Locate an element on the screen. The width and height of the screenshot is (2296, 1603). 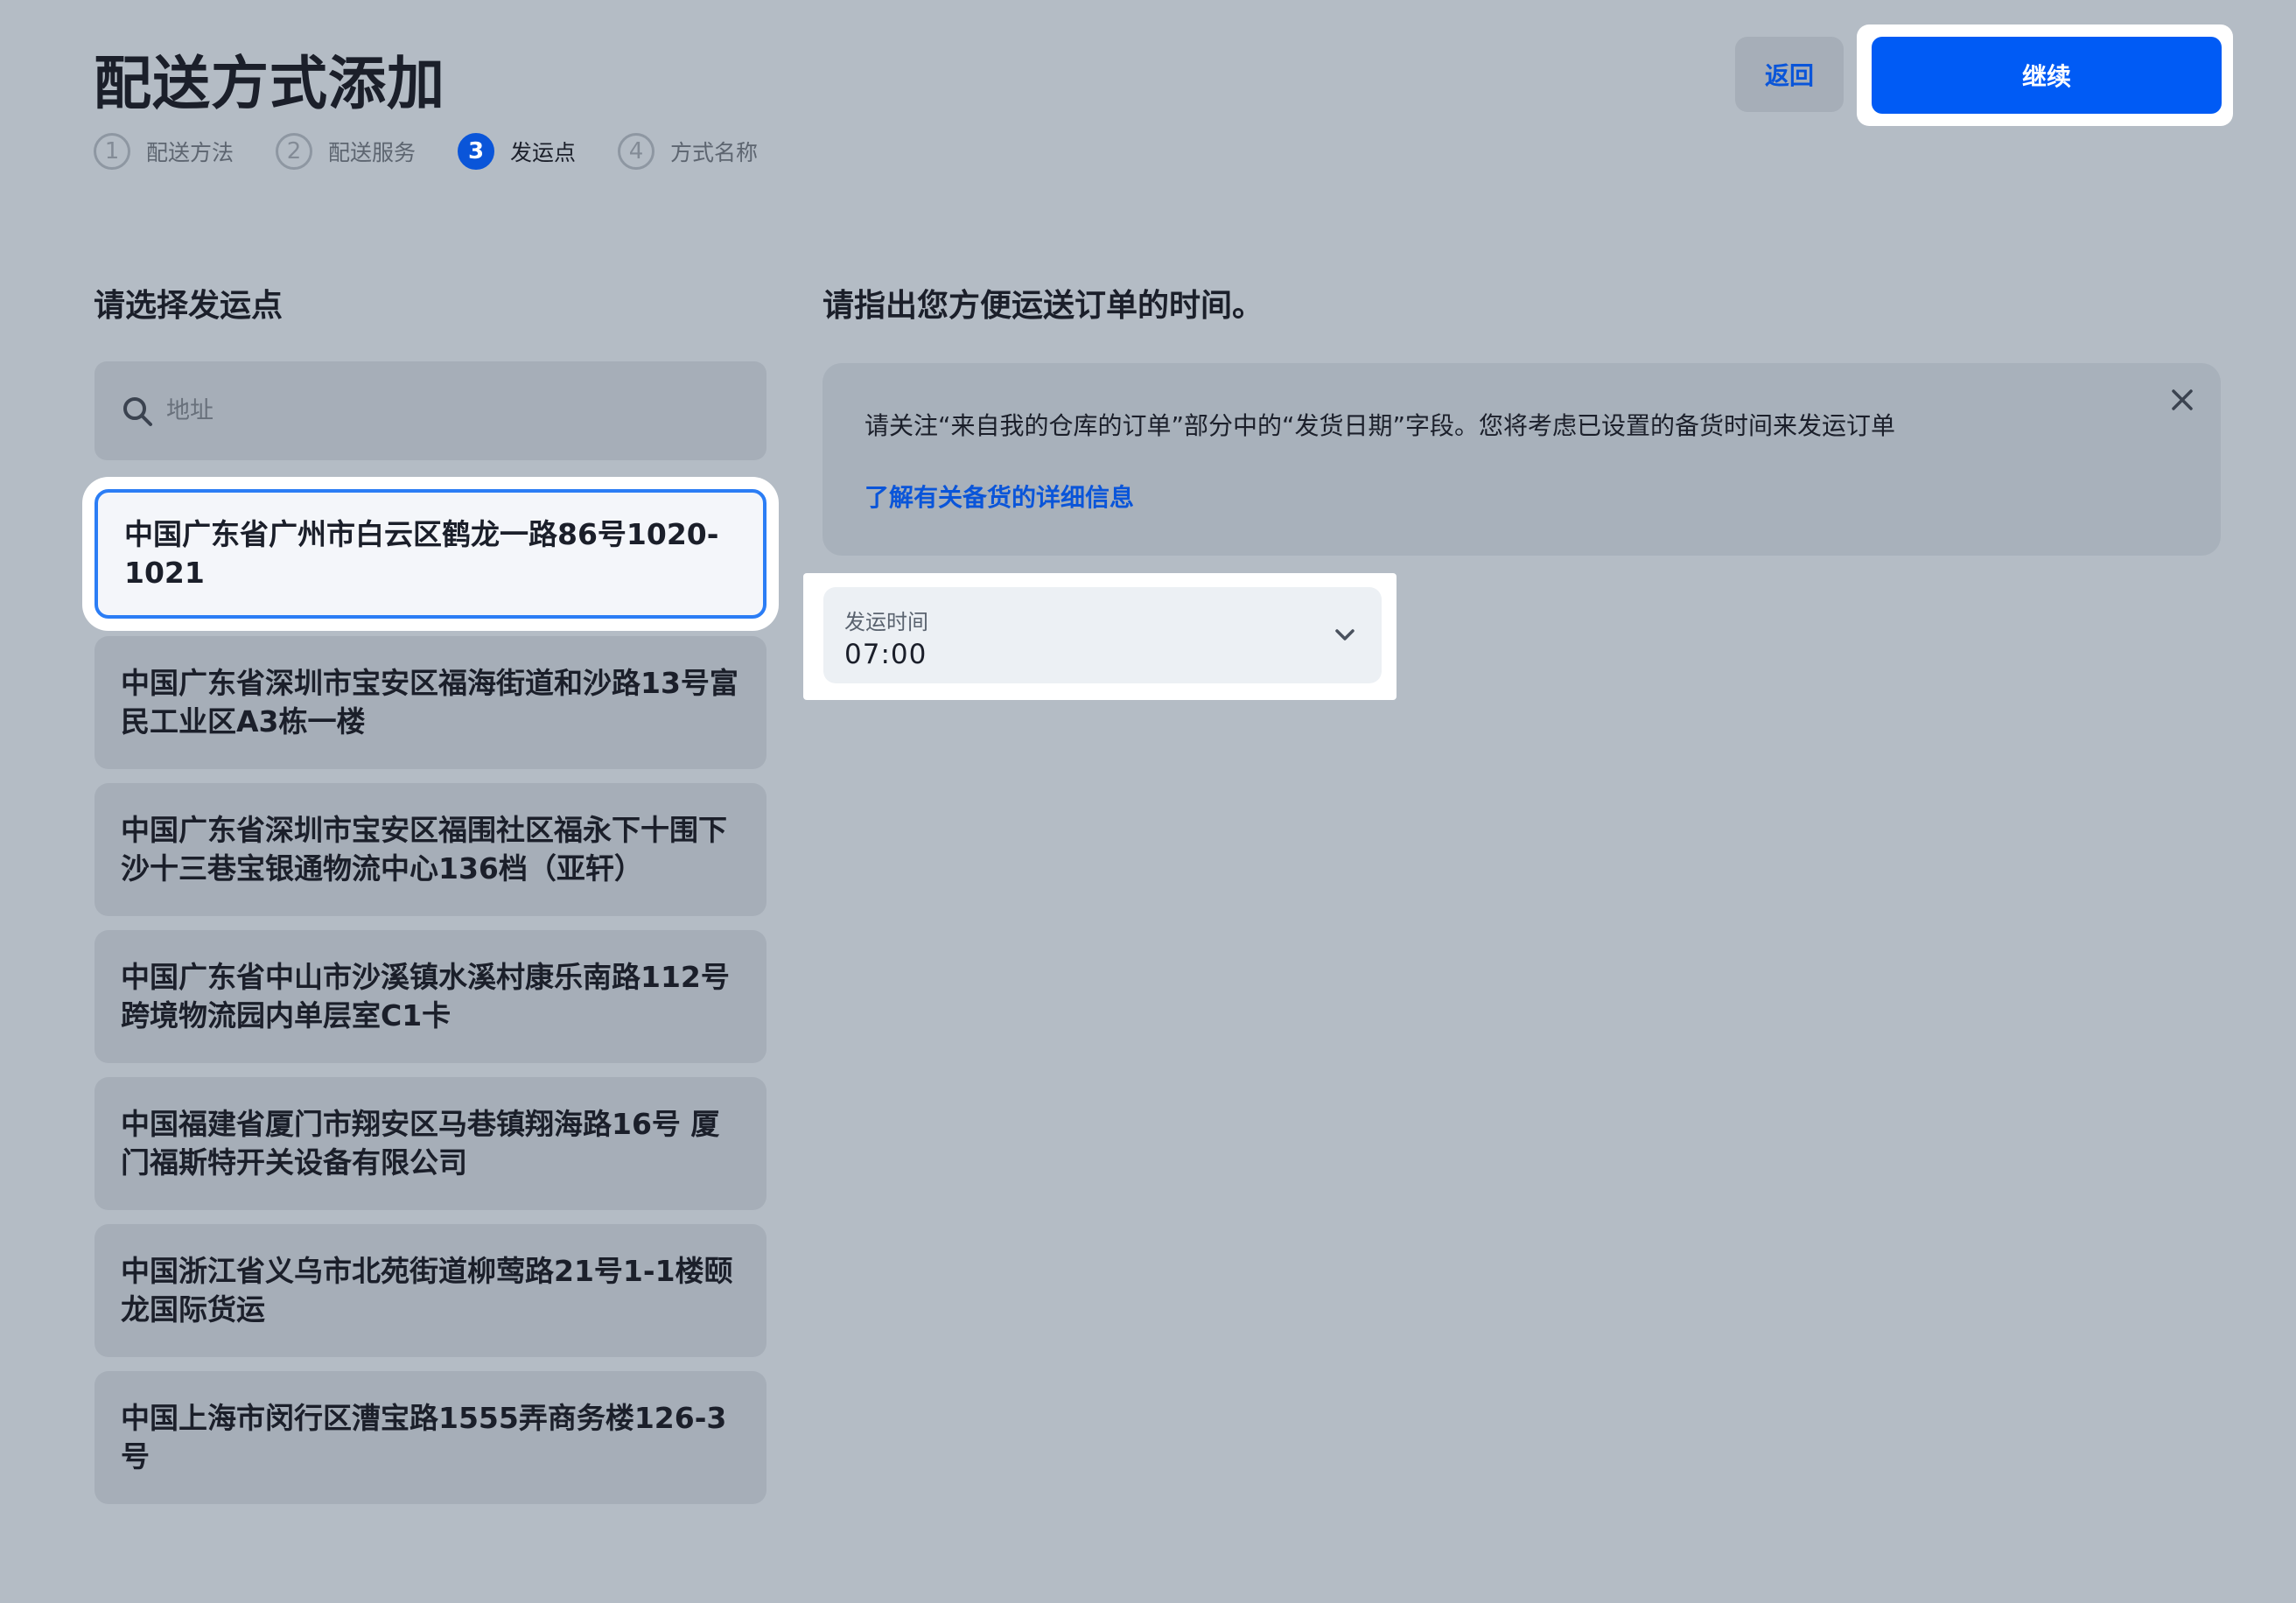
address-text: 中国广东省广州市白云区鹤龙一路86号1020-1021 is located at coordinates (421, 553).